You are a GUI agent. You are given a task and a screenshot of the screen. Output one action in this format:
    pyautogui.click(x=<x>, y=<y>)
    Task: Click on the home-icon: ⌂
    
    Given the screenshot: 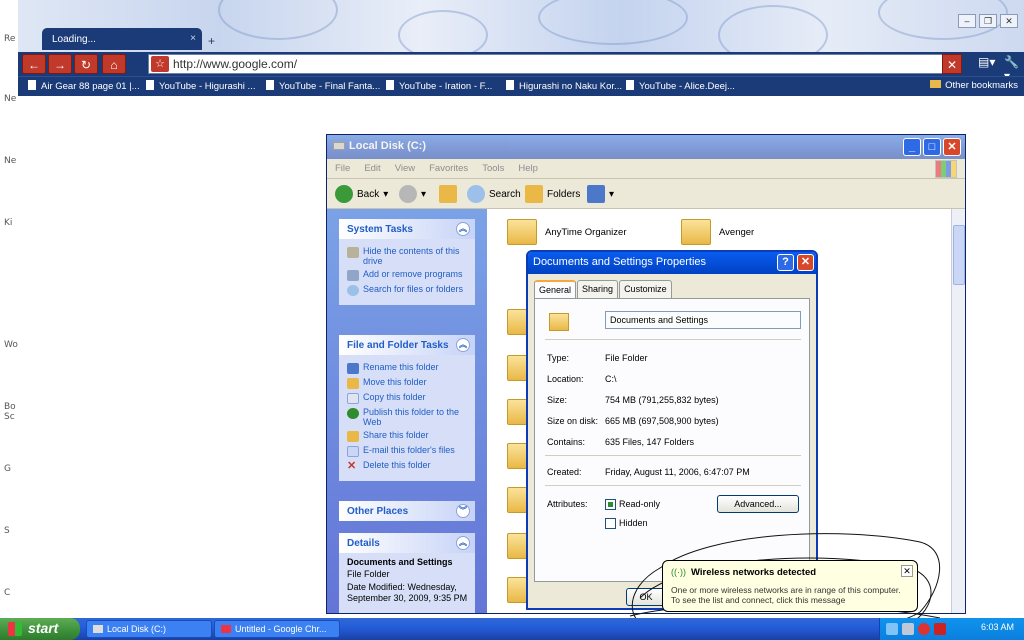 What is the action you would take?
    pyautogui.click(x=114, y=64)
    